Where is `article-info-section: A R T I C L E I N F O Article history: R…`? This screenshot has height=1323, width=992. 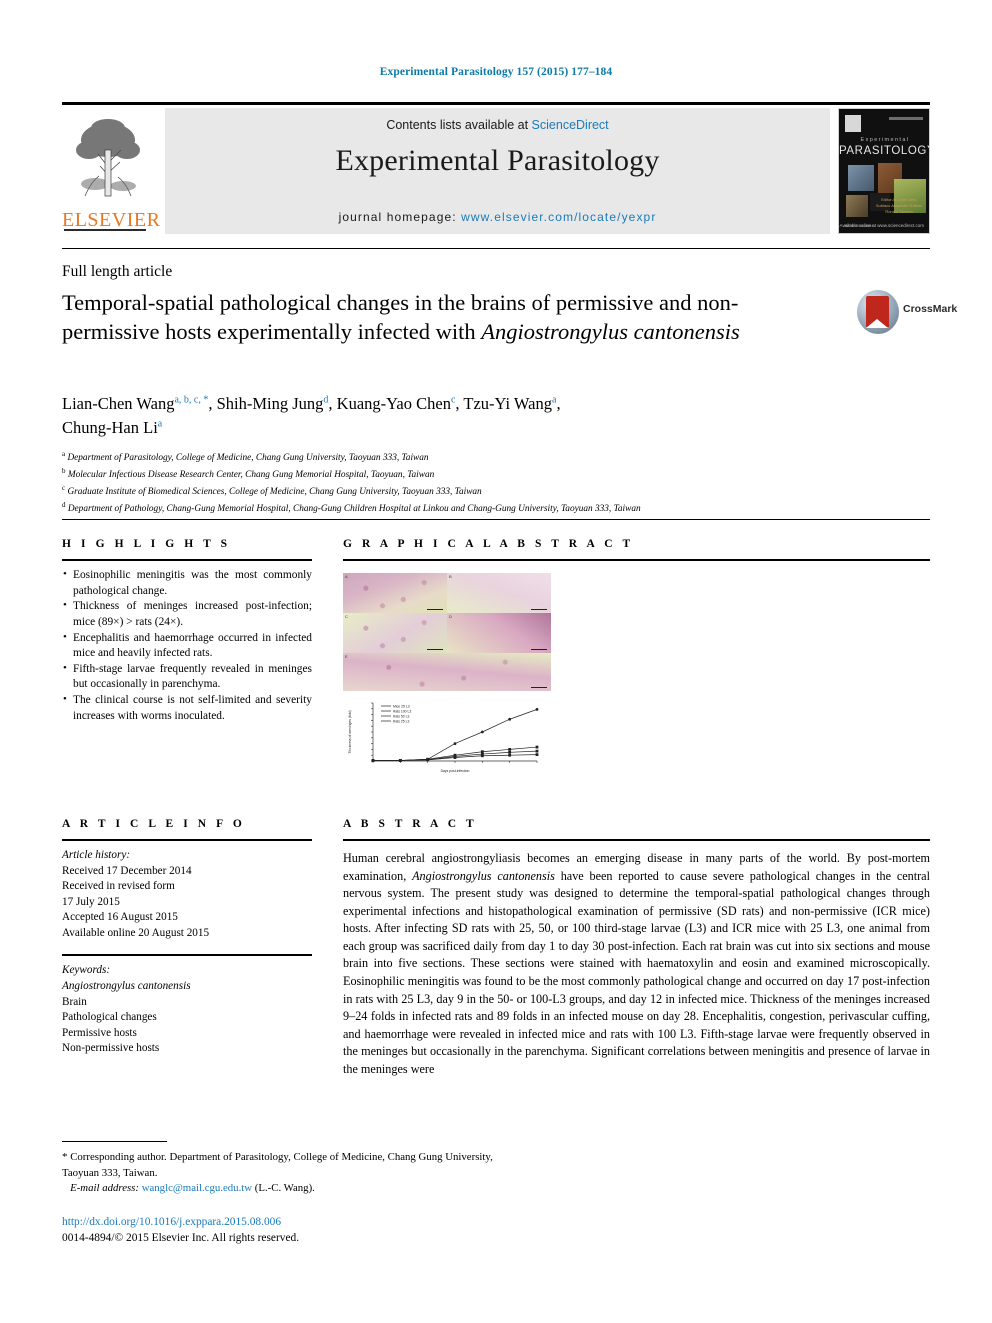 article-info-section: A R T I C L E I N F O Article history: R… is located at coordinates (187, 937).